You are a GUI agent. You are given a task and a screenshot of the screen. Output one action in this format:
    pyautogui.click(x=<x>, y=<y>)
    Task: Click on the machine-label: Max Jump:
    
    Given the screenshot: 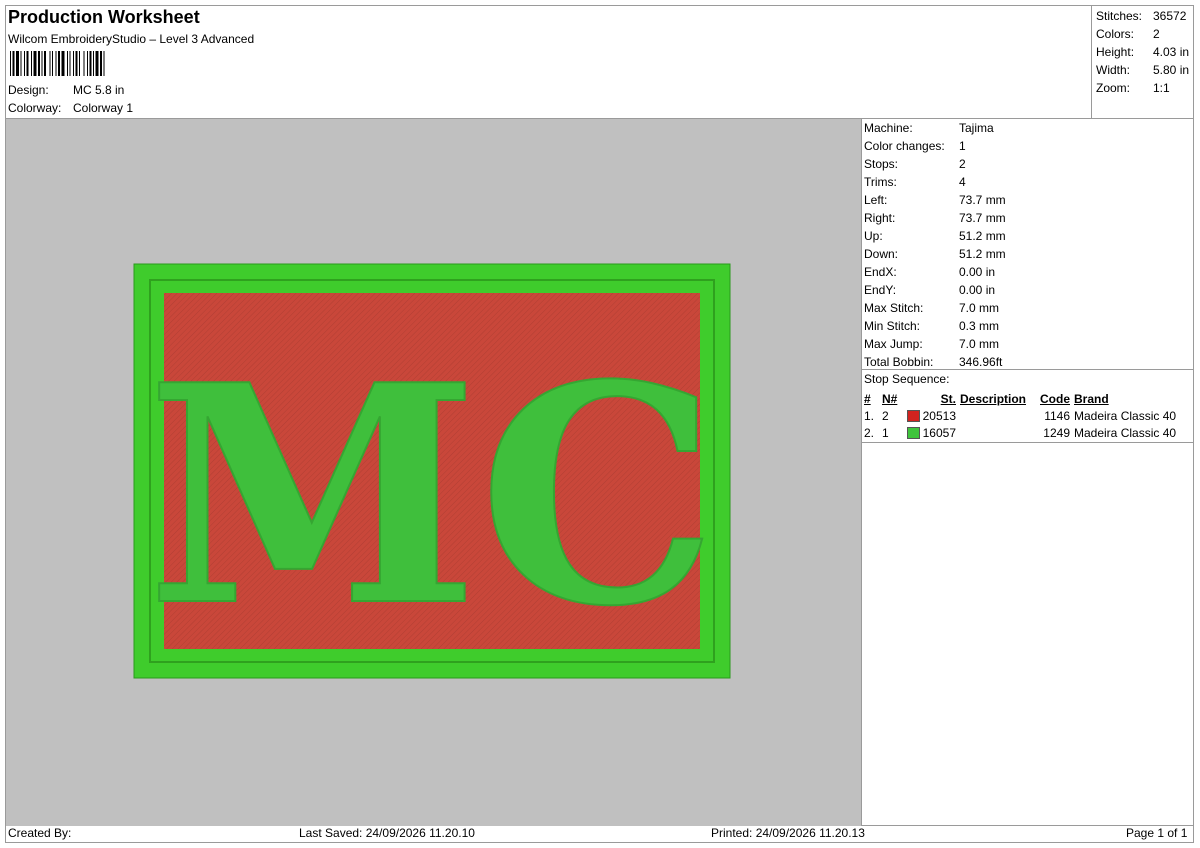 What is the action you would take?
    pyautogui.click(x=893, y=344)
    